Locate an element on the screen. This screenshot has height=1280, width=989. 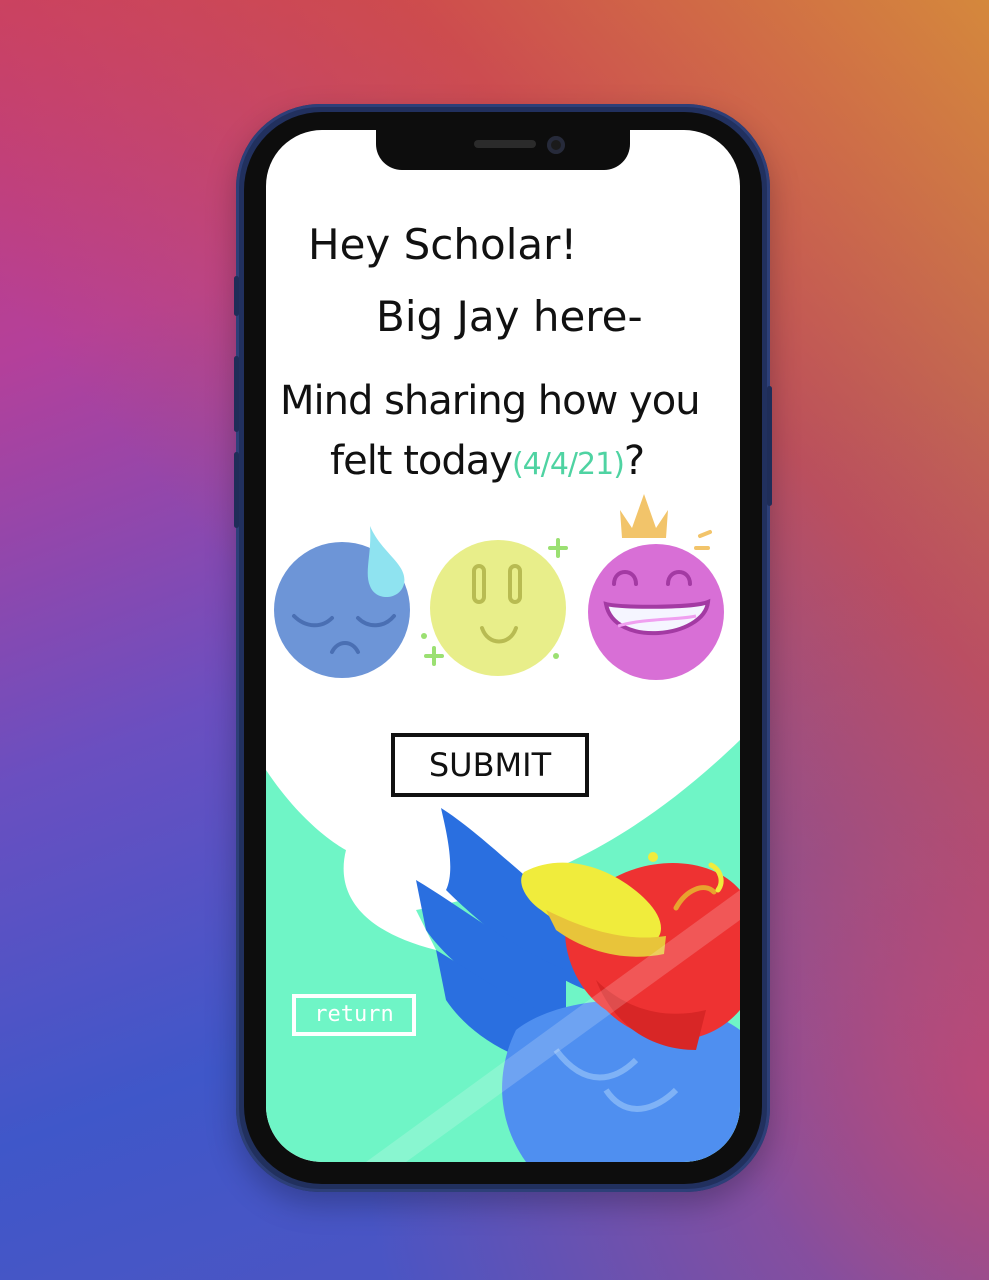
greeting-line2: Big Jay here- is located at coordinates (509, 316).